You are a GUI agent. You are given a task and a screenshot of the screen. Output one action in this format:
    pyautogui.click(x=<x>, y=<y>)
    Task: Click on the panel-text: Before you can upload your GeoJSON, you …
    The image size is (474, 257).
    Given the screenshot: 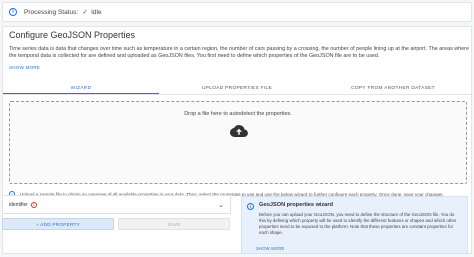 What is the action you would take?
    pyautogui.click(x=358, y=223)
    